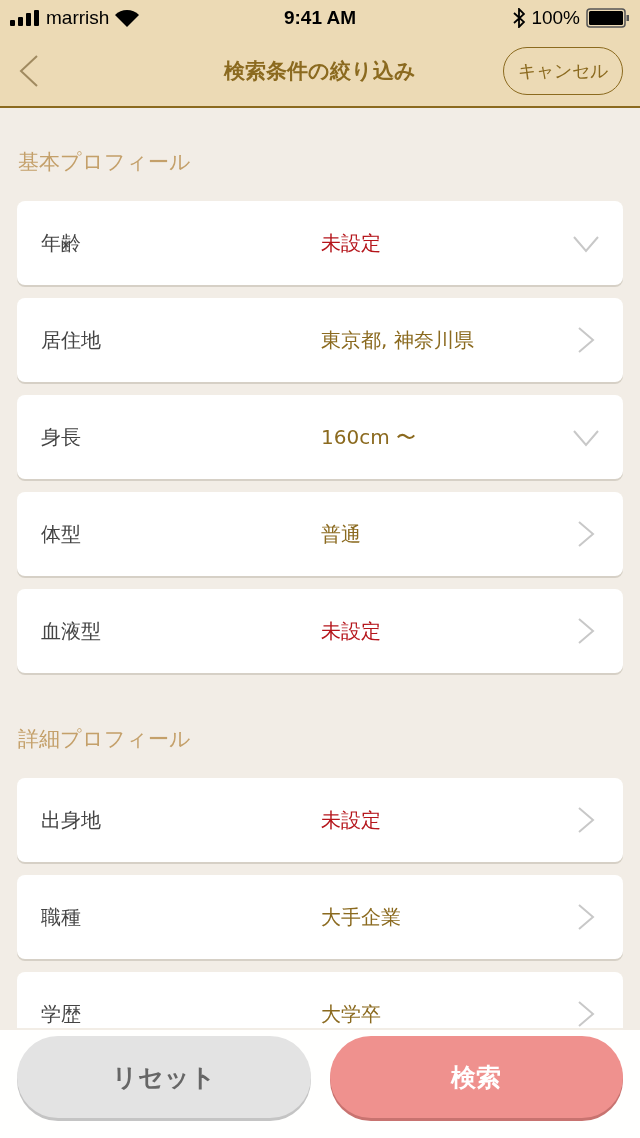  Describe the element at coordinates (61, 243) in the screenshot. I see `row-label: 年齢` at that location.